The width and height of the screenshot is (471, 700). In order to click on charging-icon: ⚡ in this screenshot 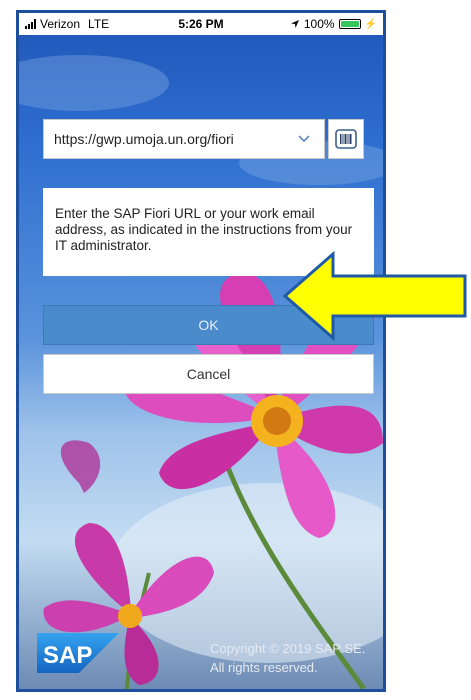, I will do `click(370, 24)`.